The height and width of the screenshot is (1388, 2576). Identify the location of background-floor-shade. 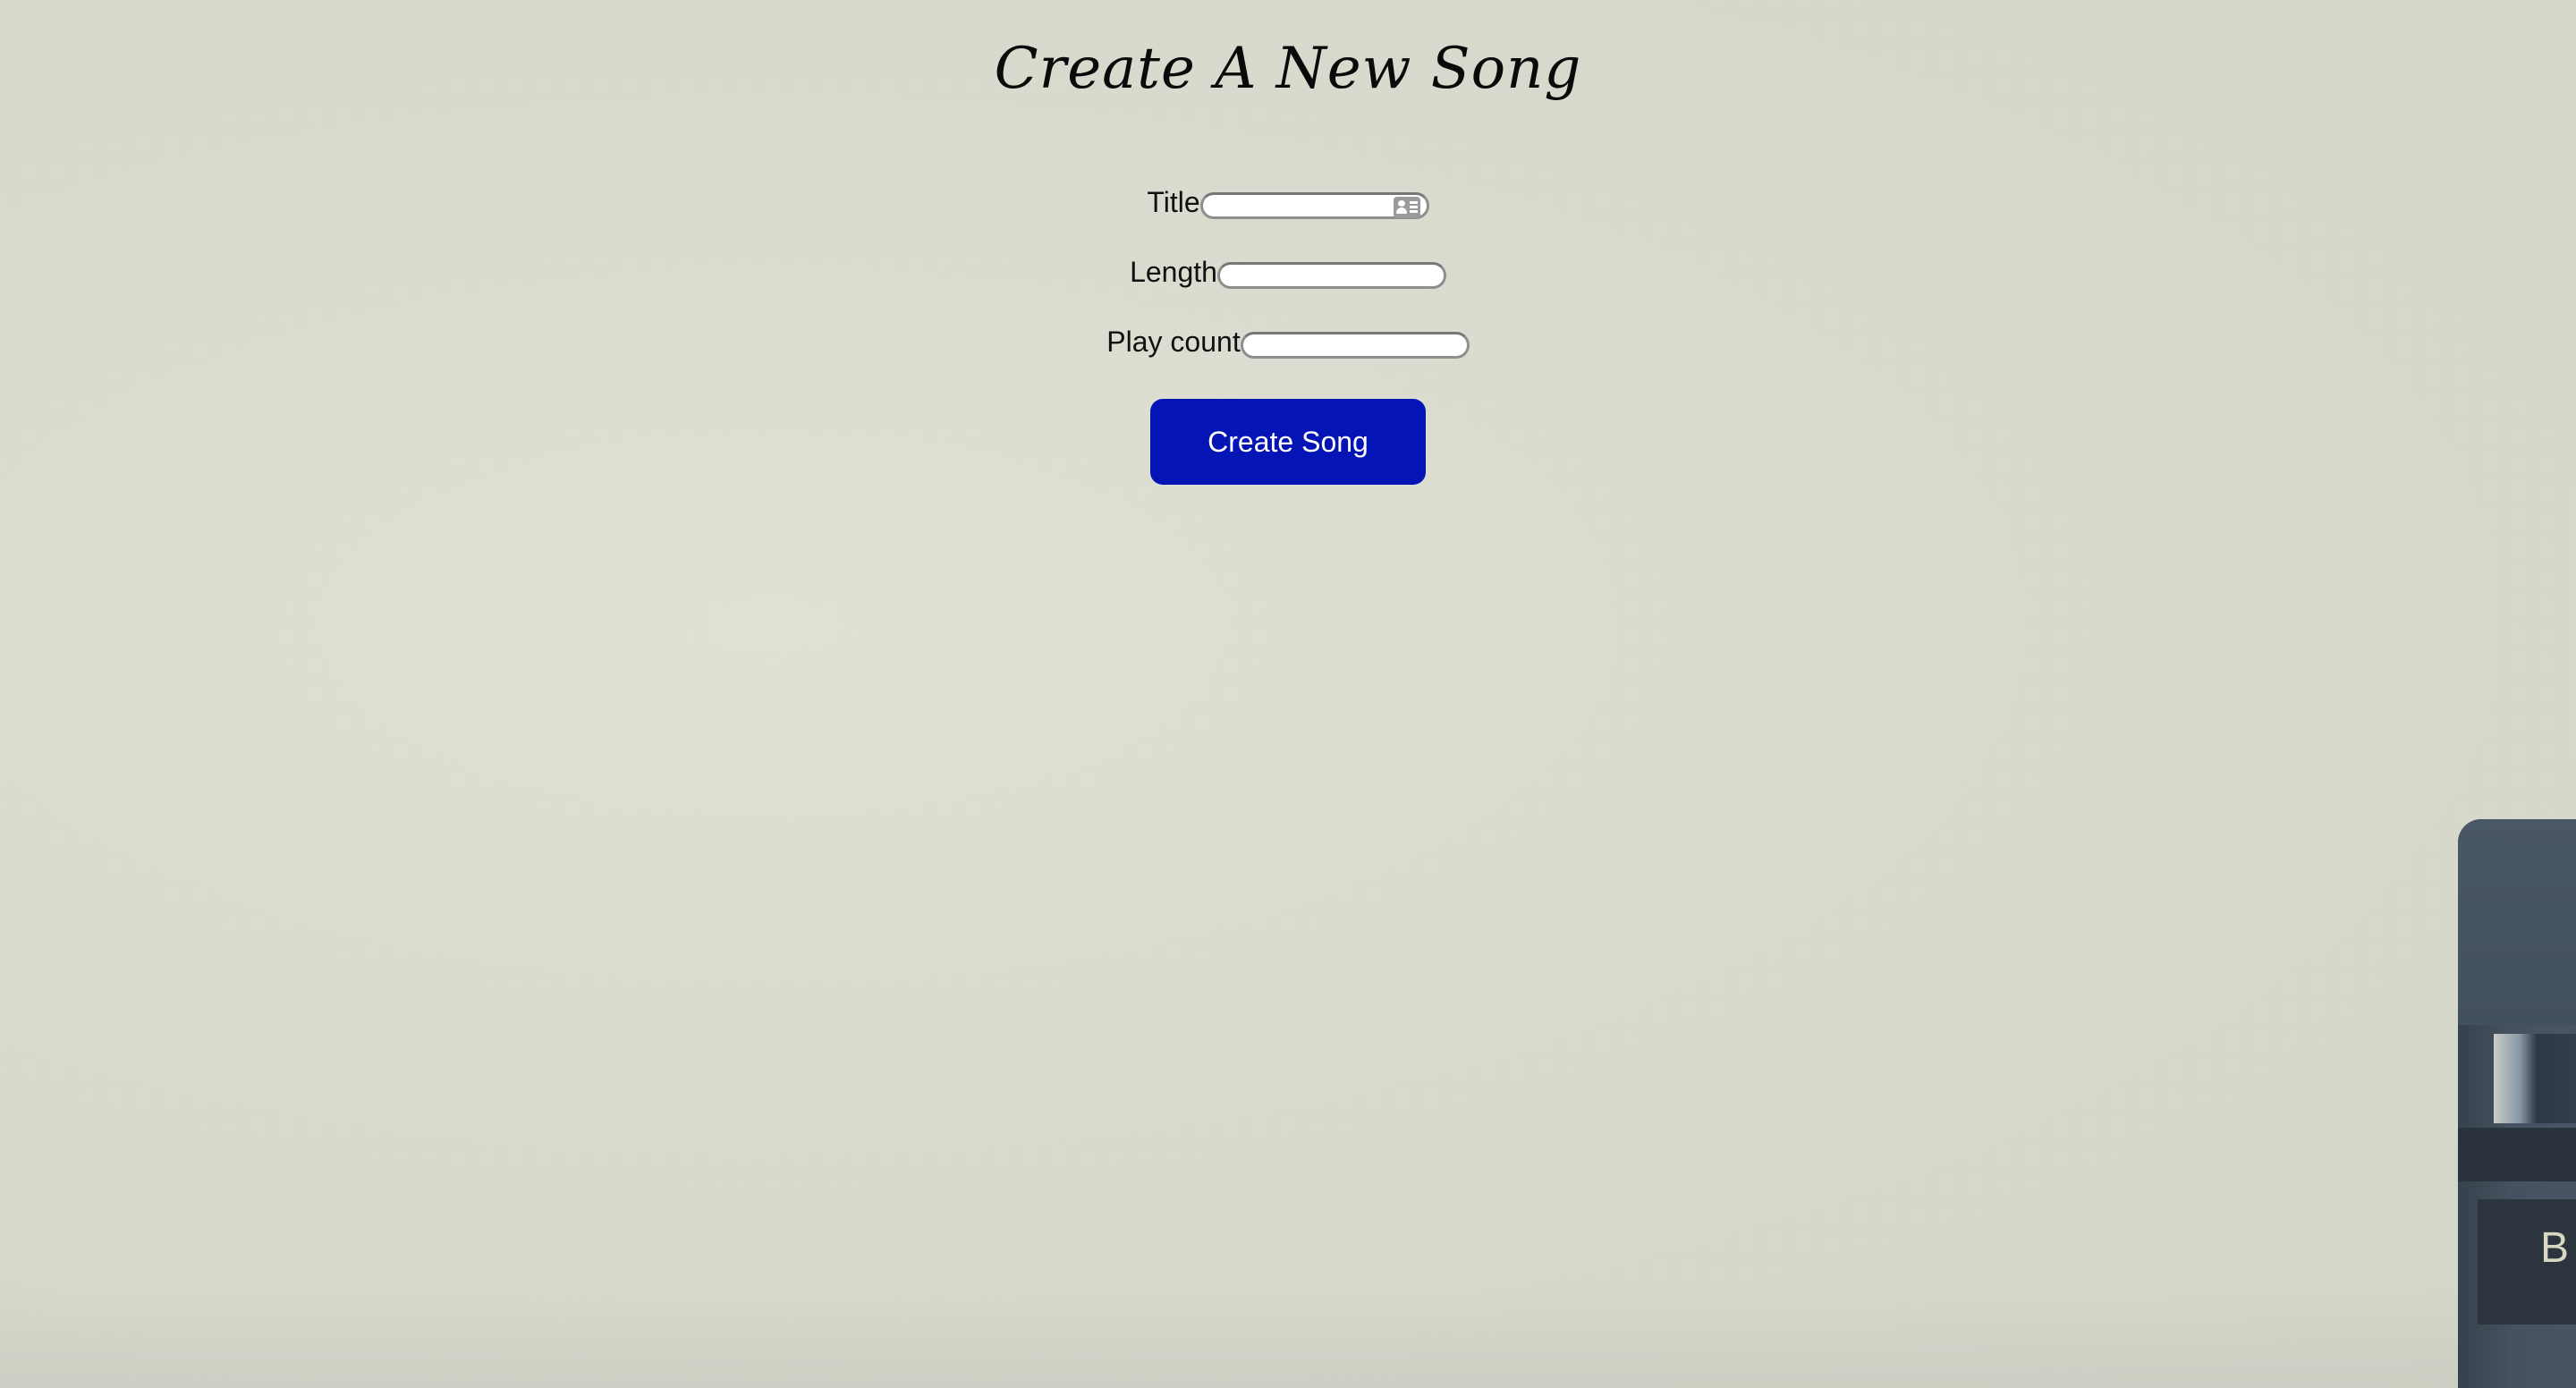
(1288, 1339).